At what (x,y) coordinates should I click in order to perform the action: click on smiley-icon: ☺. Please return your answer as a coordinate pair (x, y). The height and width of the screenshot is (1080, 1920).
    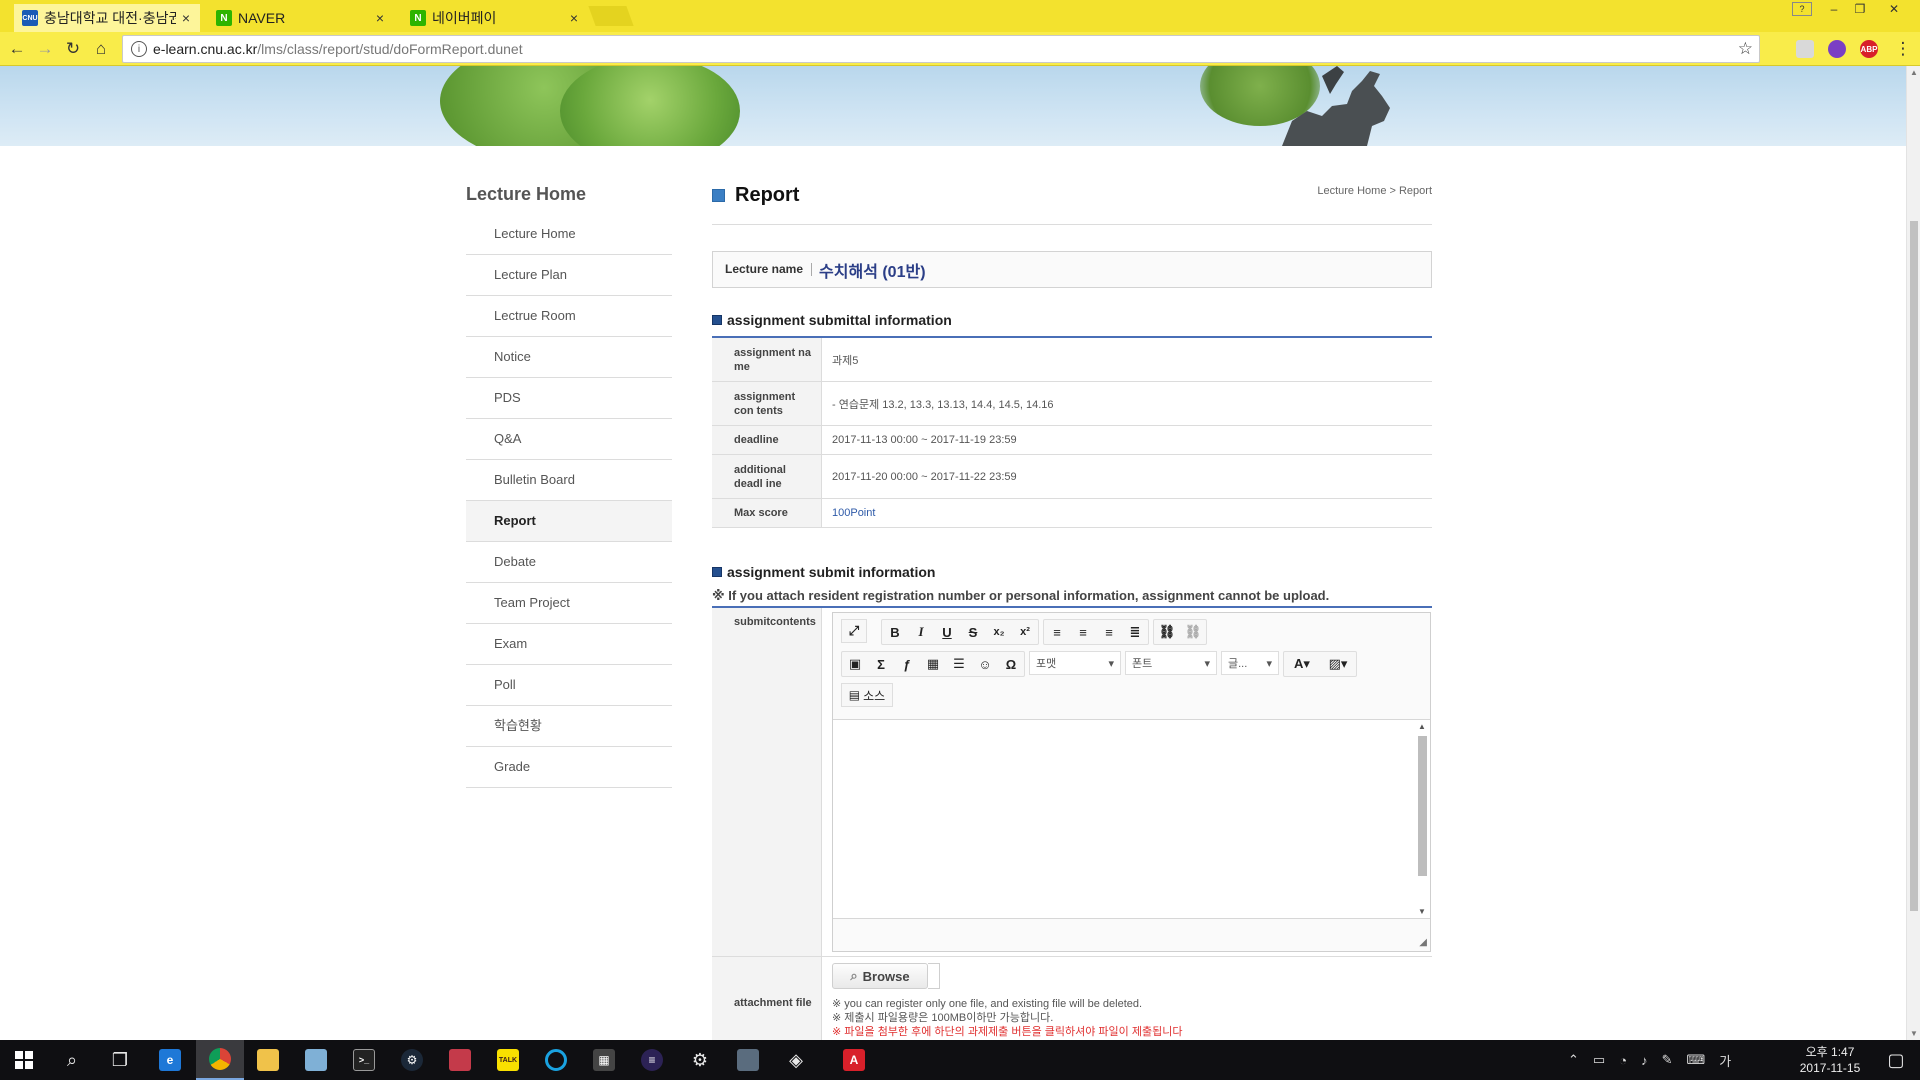
    Looking at the image, I should click on (985, 664).